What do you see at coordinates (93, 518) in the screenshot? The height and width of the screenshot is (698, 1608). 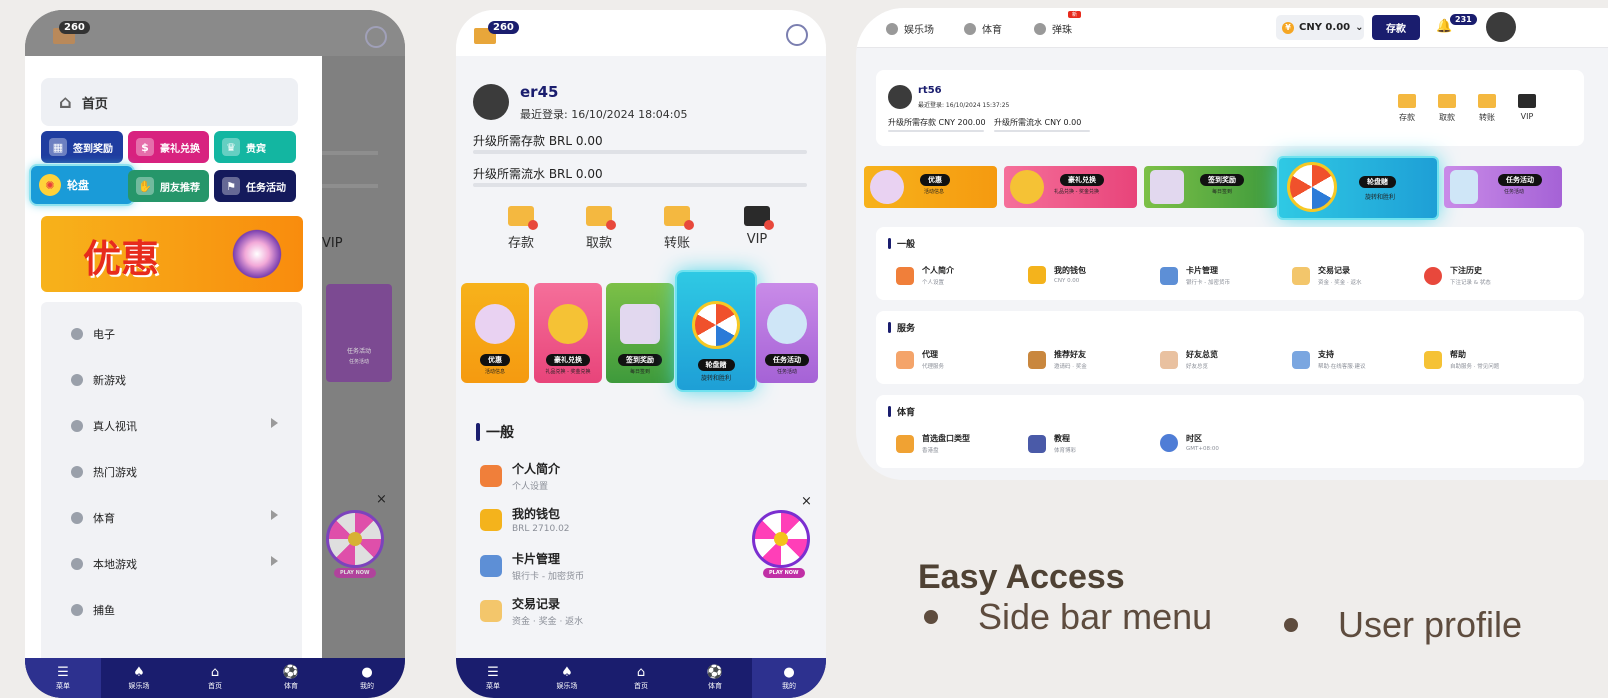 I see `sidebar-item-sports: 体育` at bounding box center [93, 518].